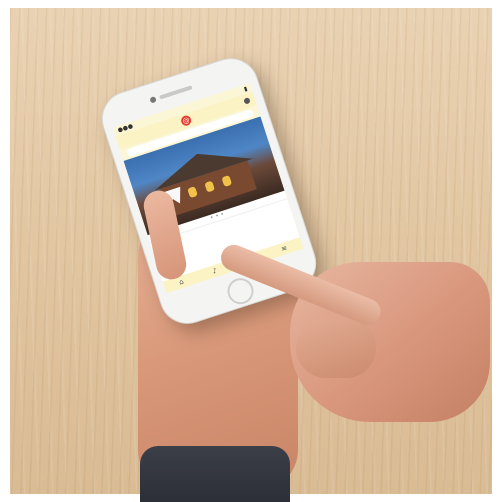 The width and height of the screenshot is (502, 502). I want to click on app-logo-icon: @, so click(186, 120).